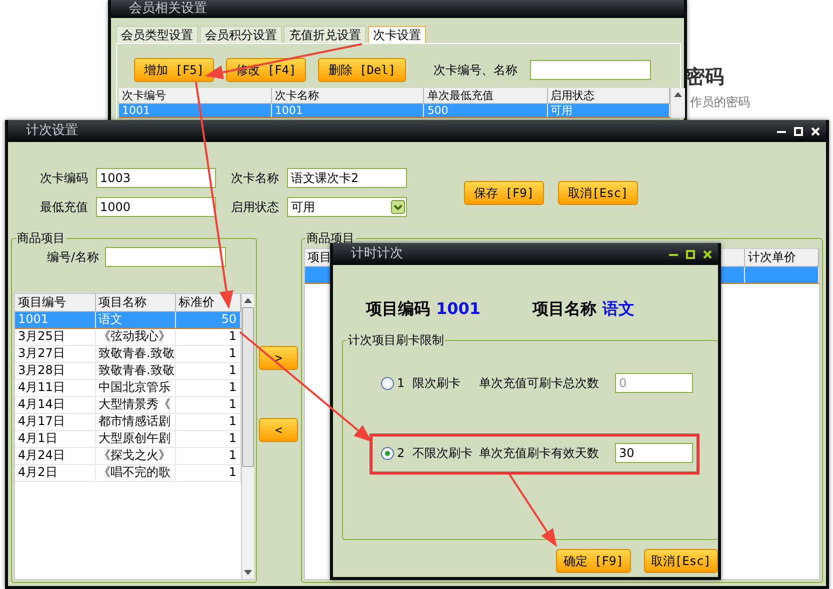 The image size is (833, 589). What do you see at coordinates (486, 110) in the screenshot?
I see `table-cell: 500` at bounding box center [486, 110].